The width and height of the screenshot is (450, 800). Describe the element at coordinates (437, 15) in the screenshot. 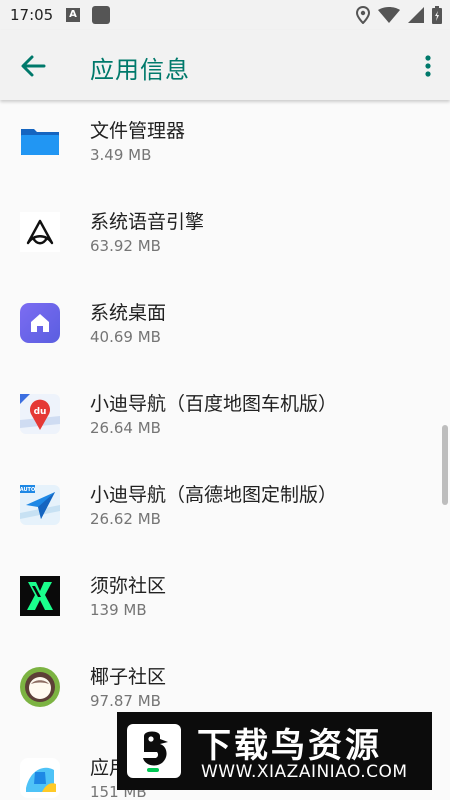

I see `battery-icon` at that location.